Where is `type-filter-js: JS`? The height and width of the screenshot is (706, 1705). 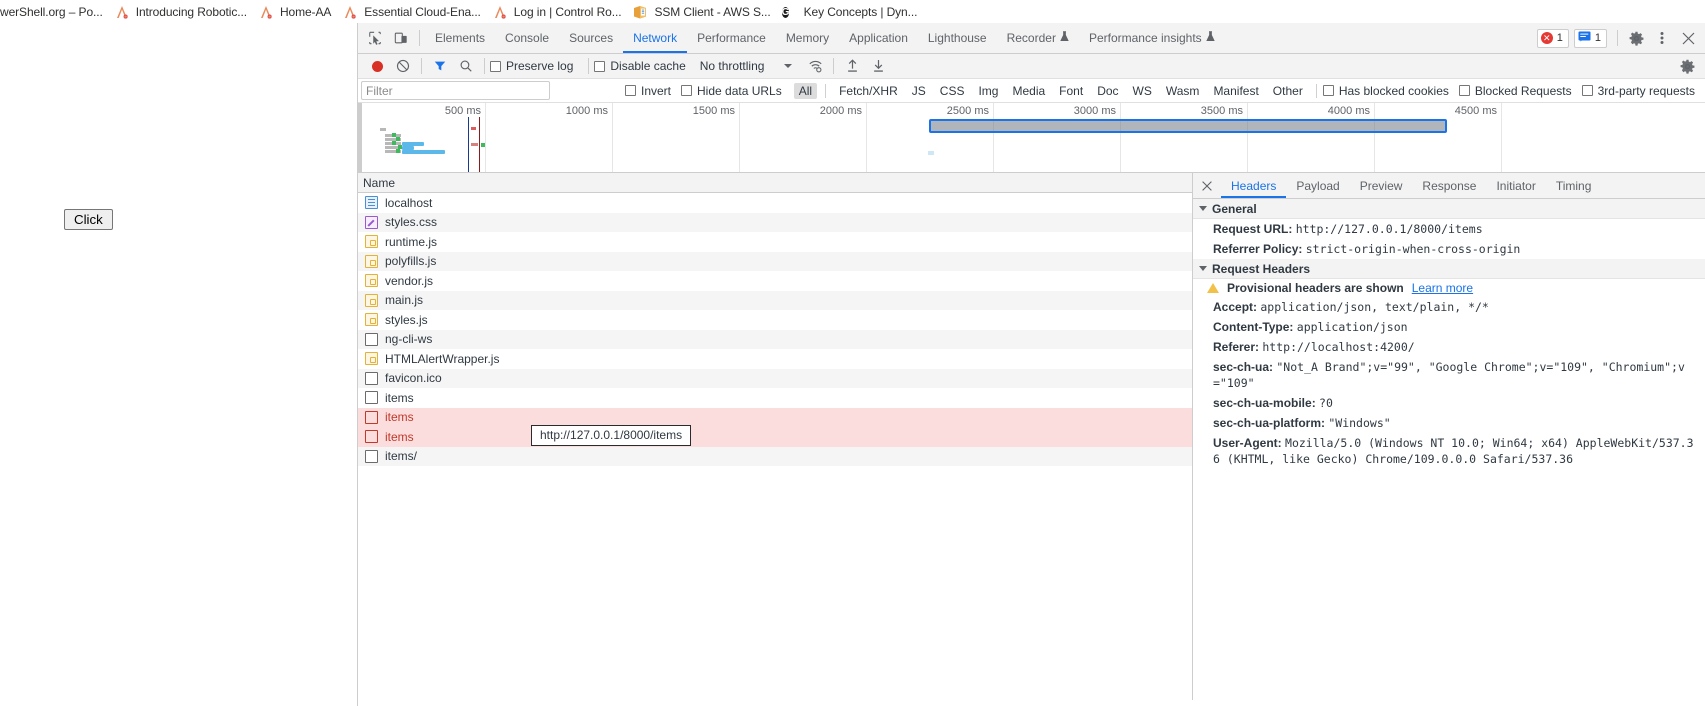 type-filter-js: JS is located at coordinates (919, 91).